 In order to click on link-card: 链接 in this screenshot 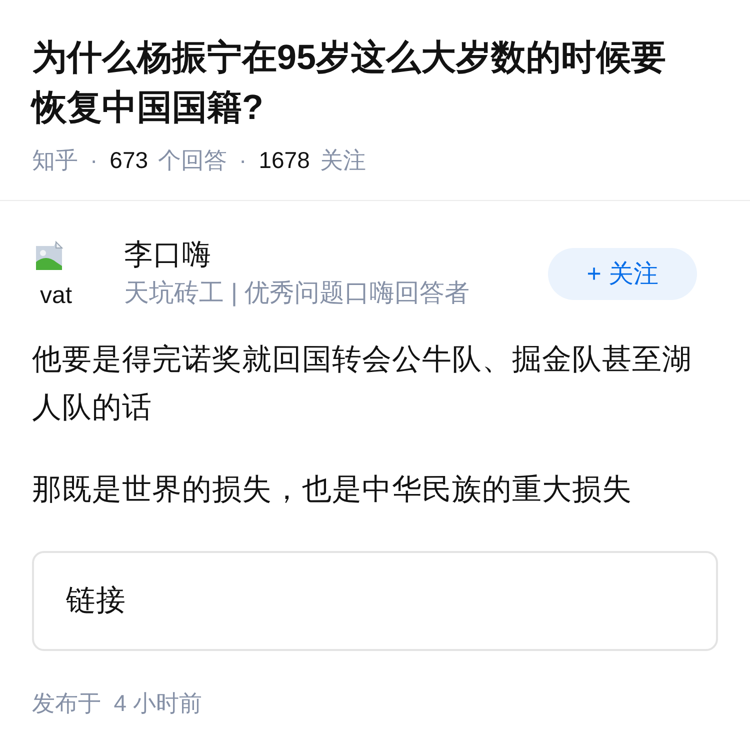, I will do `click(375, 601)`.